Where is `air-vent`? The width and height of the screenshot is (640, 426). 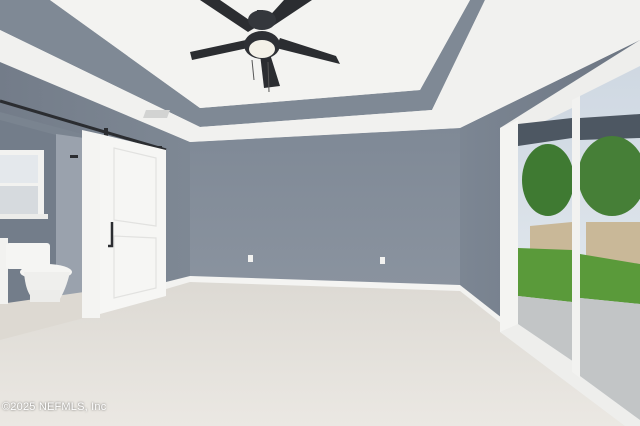
air-vent is located at coordinates (156, 114).